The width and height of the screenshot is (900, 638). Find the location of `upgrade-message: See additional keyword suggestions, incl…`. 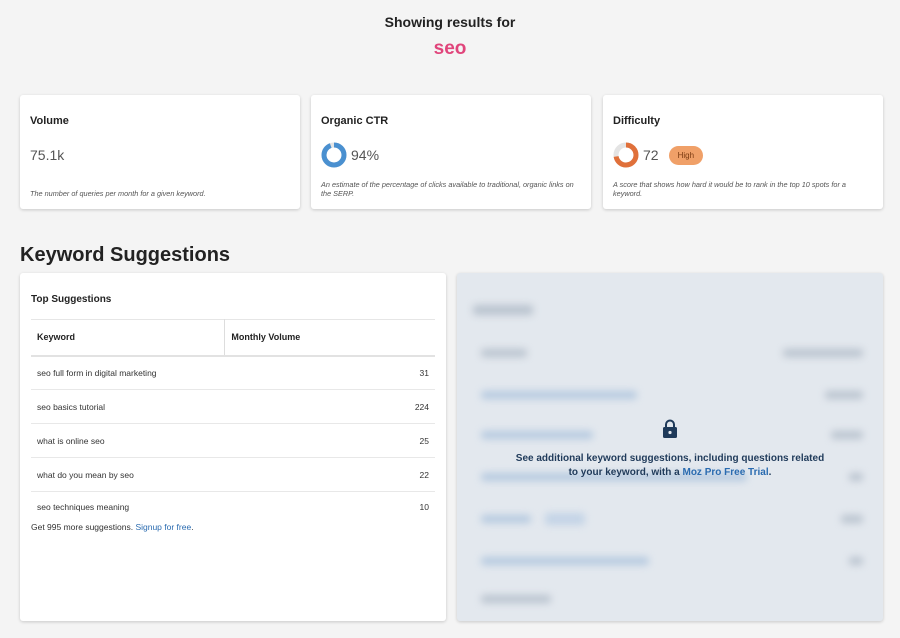

upgrade-message: See additional keyword suggestions, incl… is located at coordinates (670, 449).